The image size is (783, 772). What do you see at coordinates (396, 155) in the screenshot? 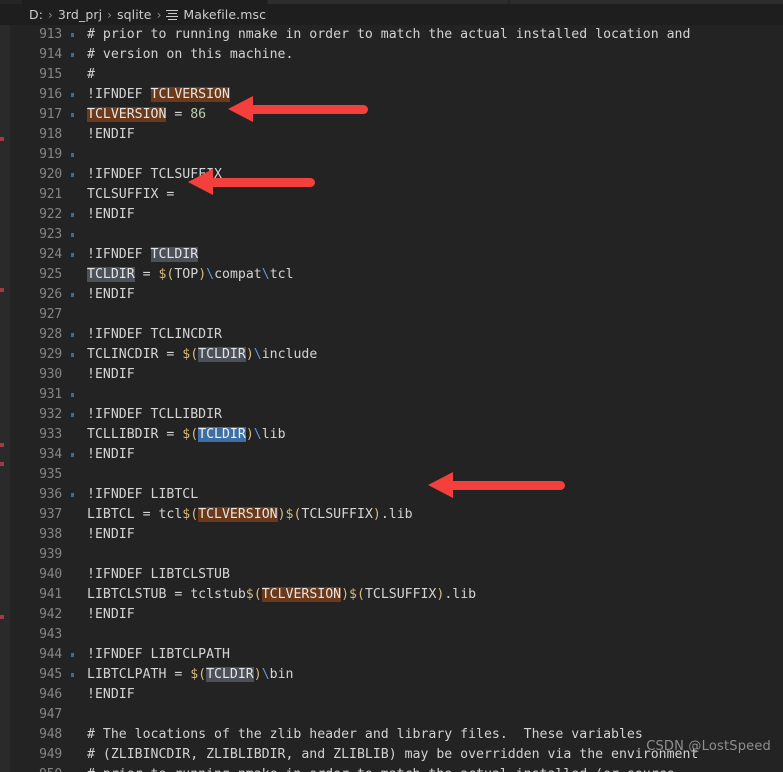
I see `code-line: 919` at bounding box center [396, 155].